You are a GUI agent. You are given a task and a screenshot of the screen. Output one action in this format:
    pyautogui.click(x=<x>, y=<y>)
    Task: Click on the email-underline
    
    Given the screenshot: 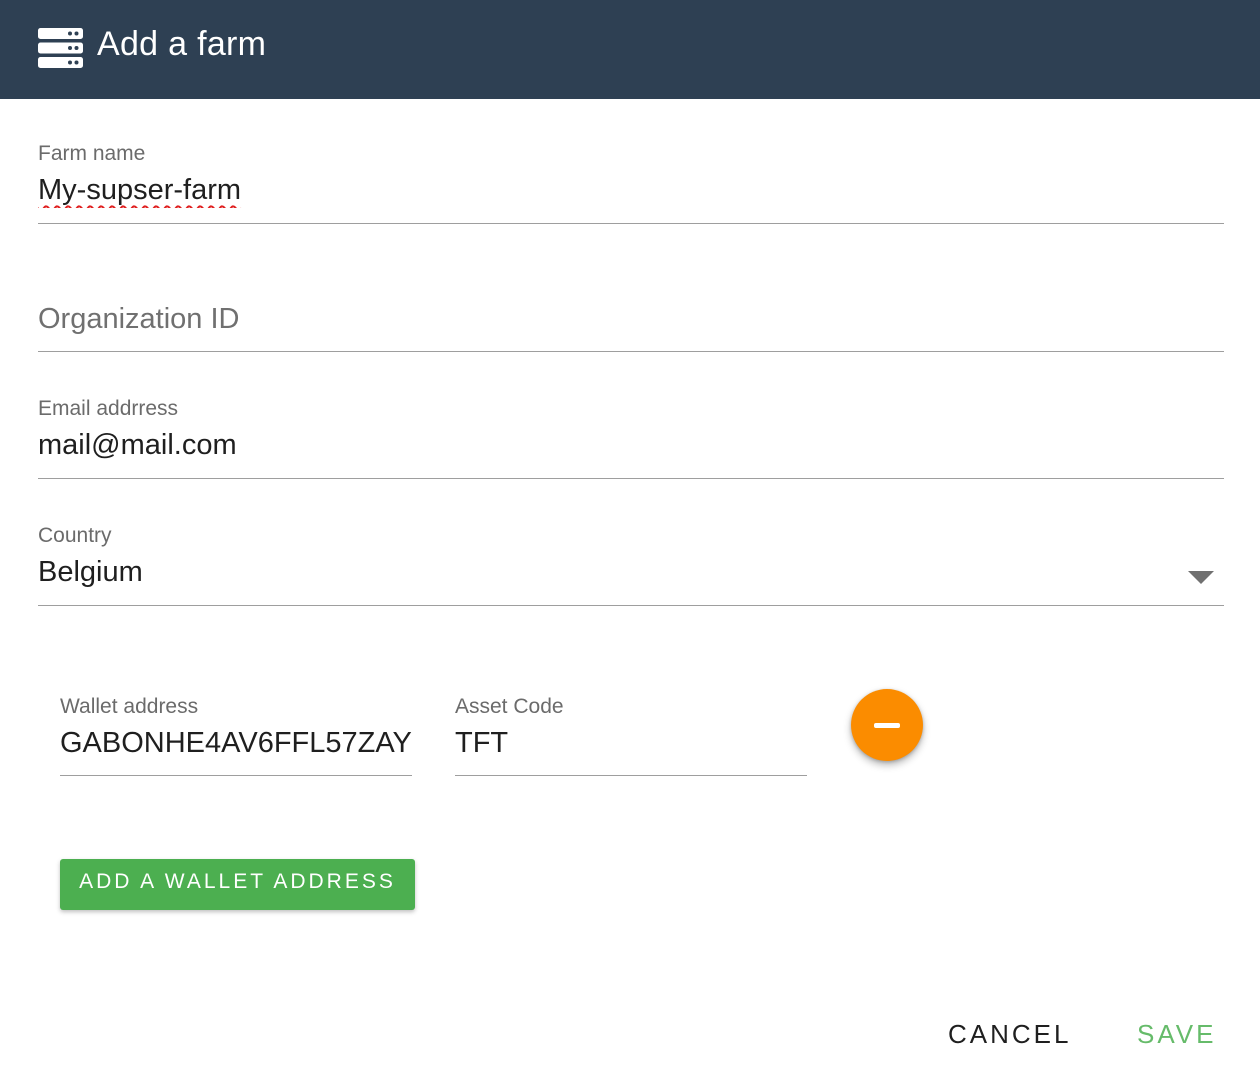 What is the action you would take?
    pyautogui.click(x=631, y=478)
    